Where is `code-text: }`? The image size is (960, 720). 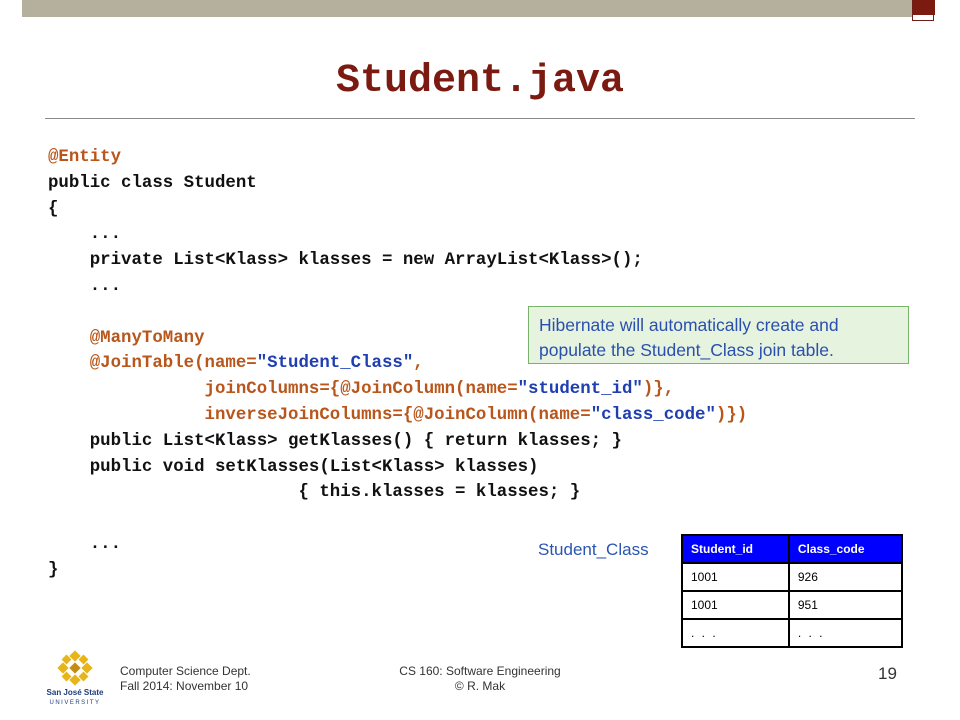
code-text: } is located at coordinates (53, 570).